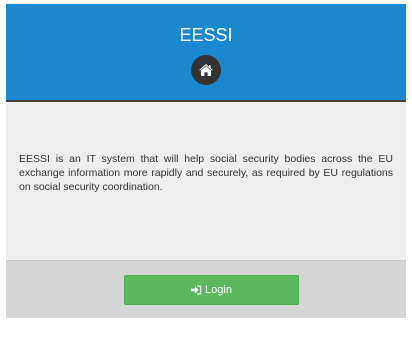 This screenshot has height=342, width=412. I want to click on home-icon, so click(206, 70).